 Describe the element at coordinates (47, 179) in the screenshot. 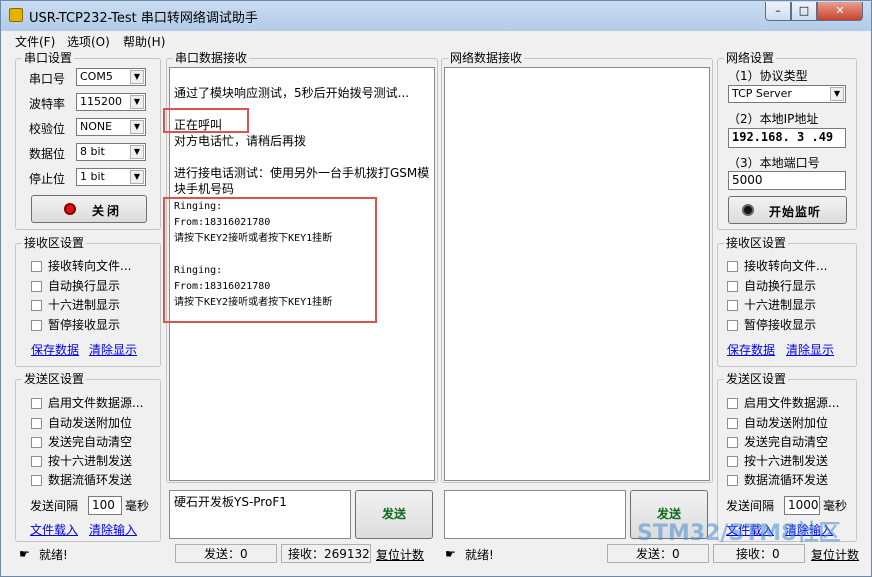

I see `stopbits-label: 停止位` at that location.